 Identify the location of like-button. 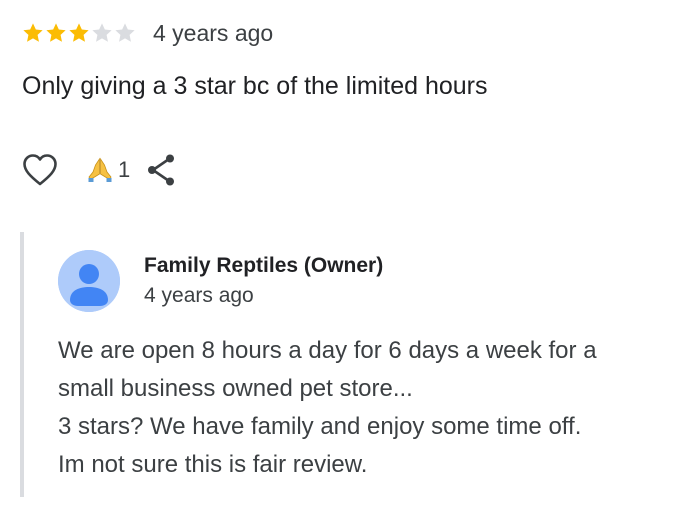
(40, 170).